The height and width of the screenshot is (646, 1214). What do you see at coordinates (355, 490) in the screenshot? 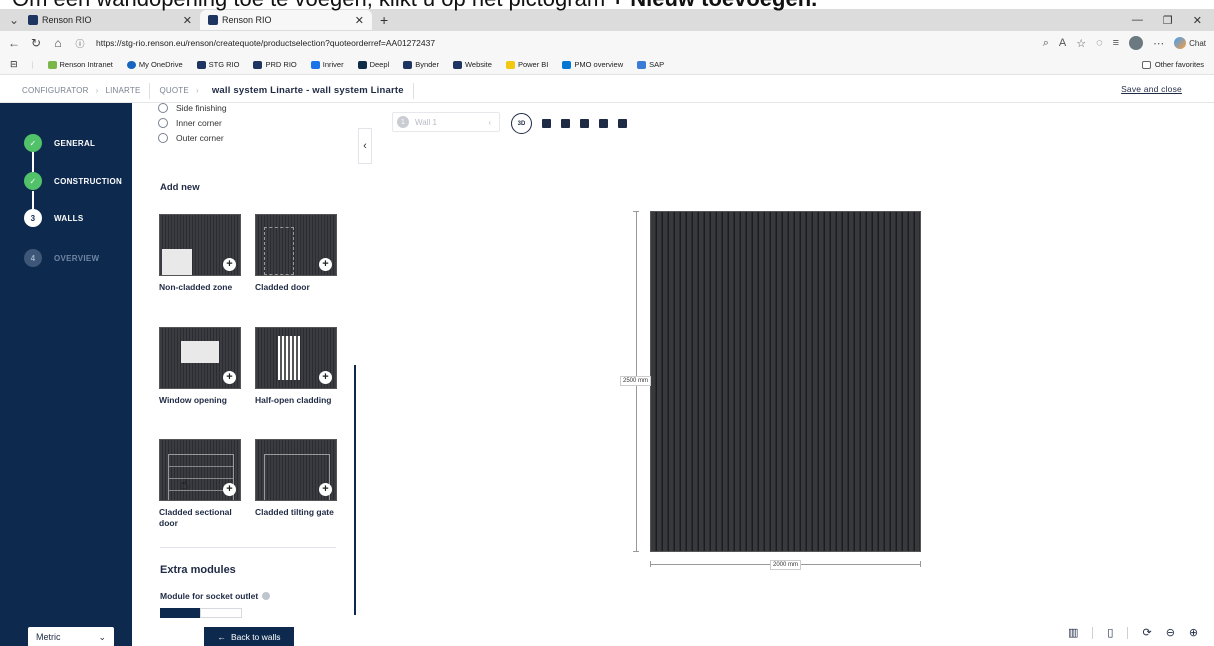
I see `panel-scrollbar` at bounding box center [355, 490].